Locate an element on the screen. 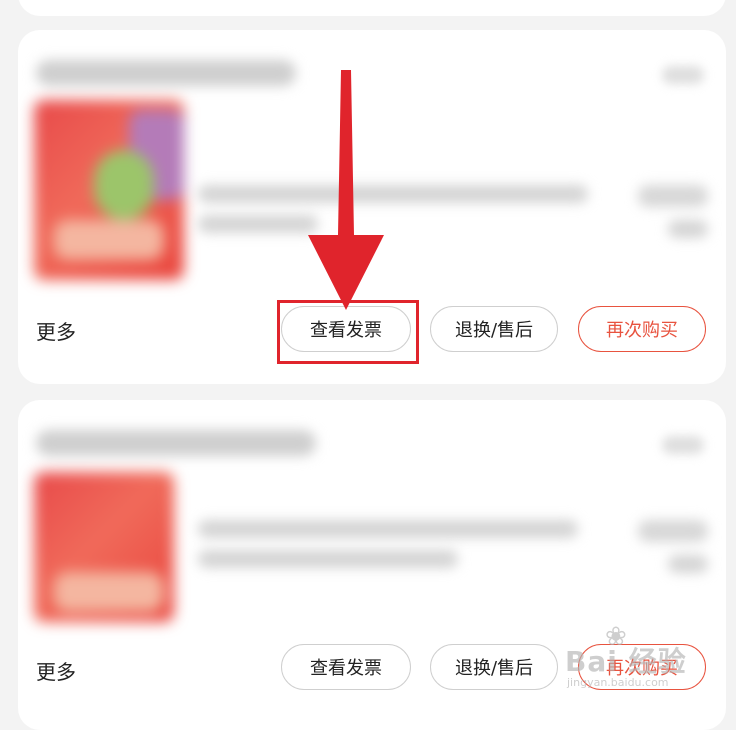 The height and width of the screenshot is (730, 736). pointer-arrow-icon is located at coordinates (346, 190).